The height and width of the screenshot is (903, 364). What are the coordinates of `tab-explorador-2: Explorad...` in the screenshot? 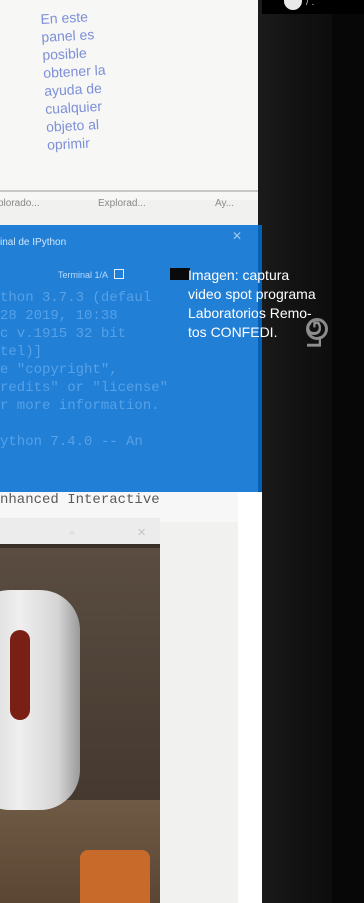 It's located at (122, 203).